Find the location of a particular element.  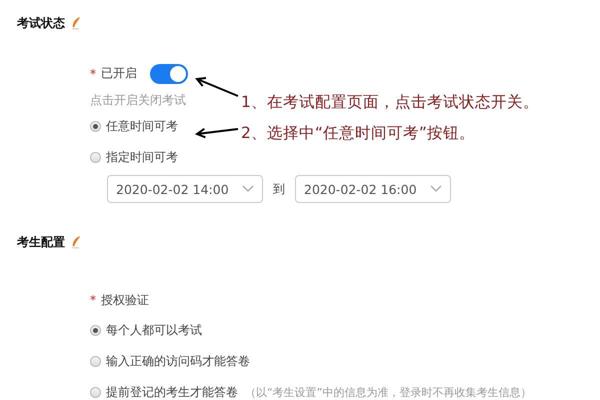

toggle-switch is located at coordinates (169, 74).